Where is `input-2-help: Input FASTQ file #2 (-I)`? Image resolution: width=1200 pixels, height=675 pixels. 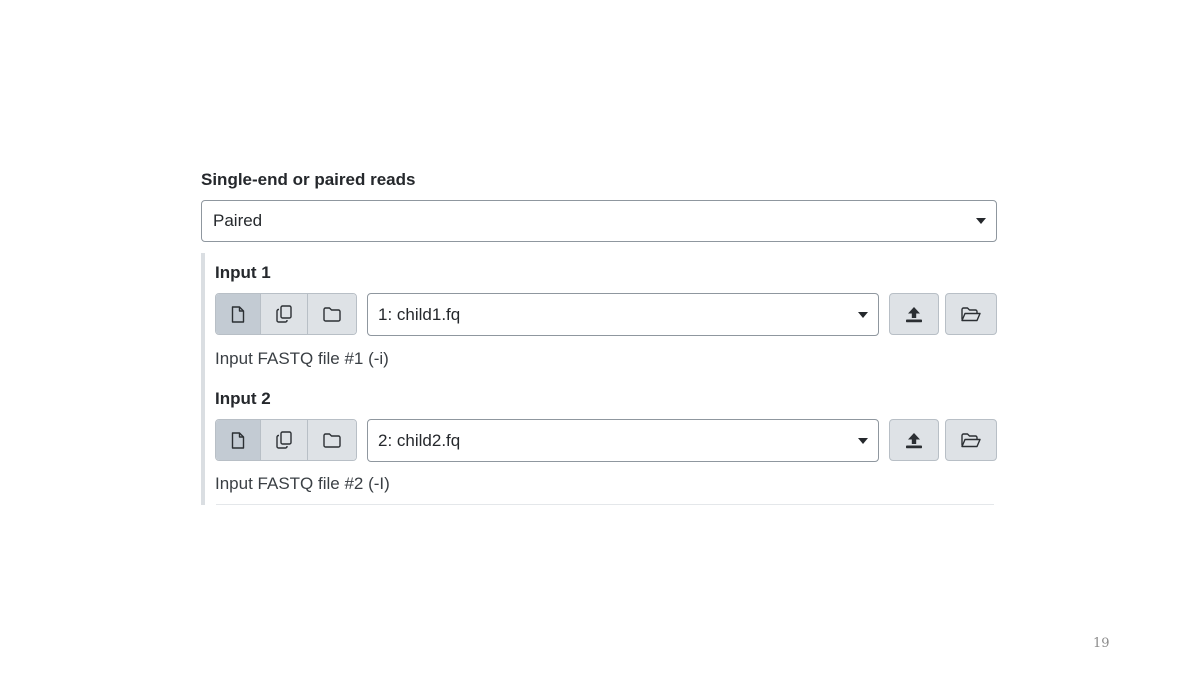
input-2-help: Input FASTQ file #2 (-I) is located at coordinates (302, 483).